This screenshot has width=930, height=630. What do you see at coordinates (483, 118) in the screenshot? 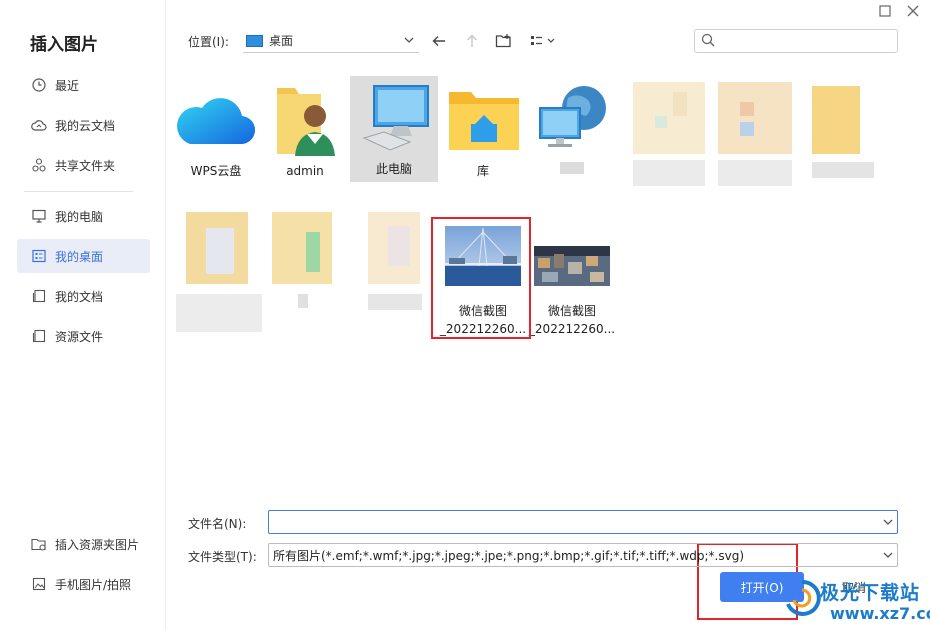
I see `library-folder-icon` at bounding box center [483, 118].